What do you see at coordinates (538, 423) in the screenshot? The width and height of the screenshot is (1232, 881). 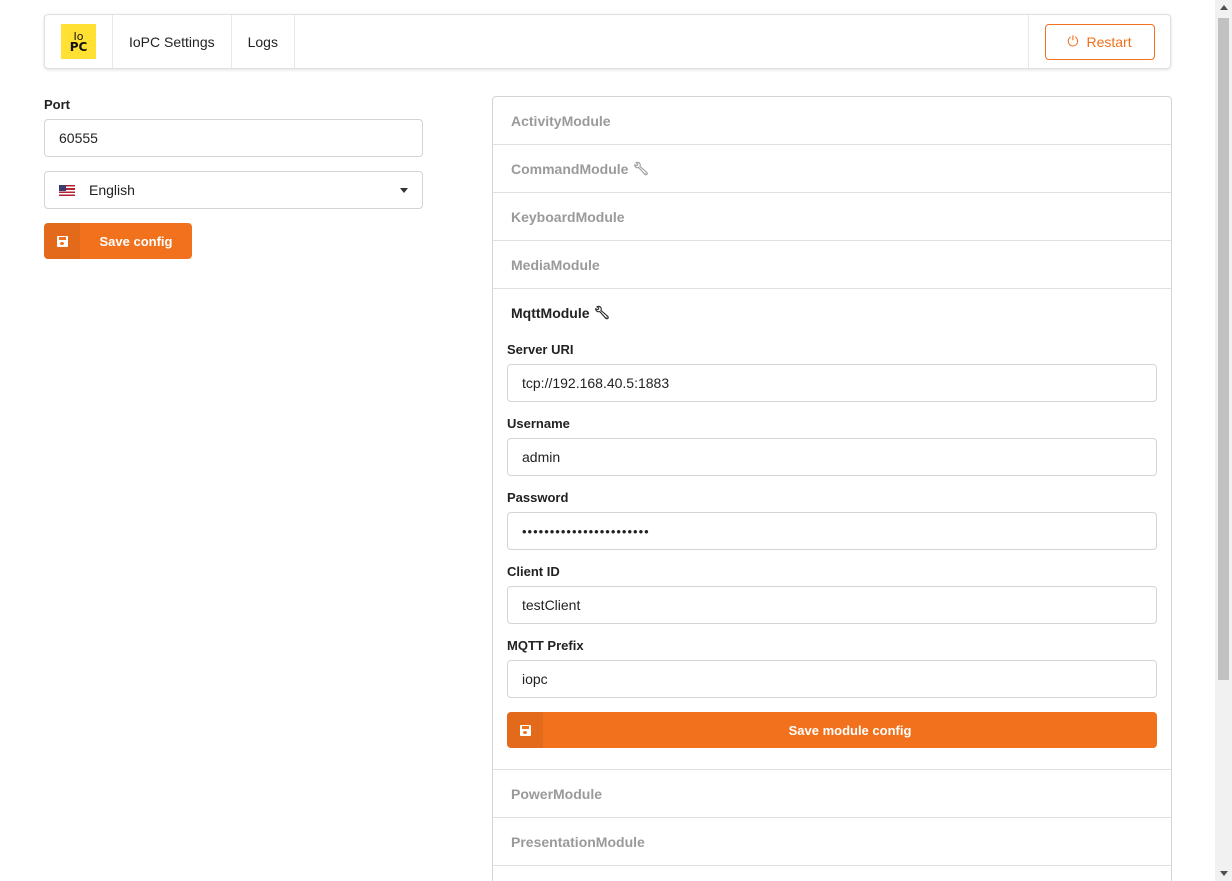 I see `username-label: Username` at bounding box center [538, 423].